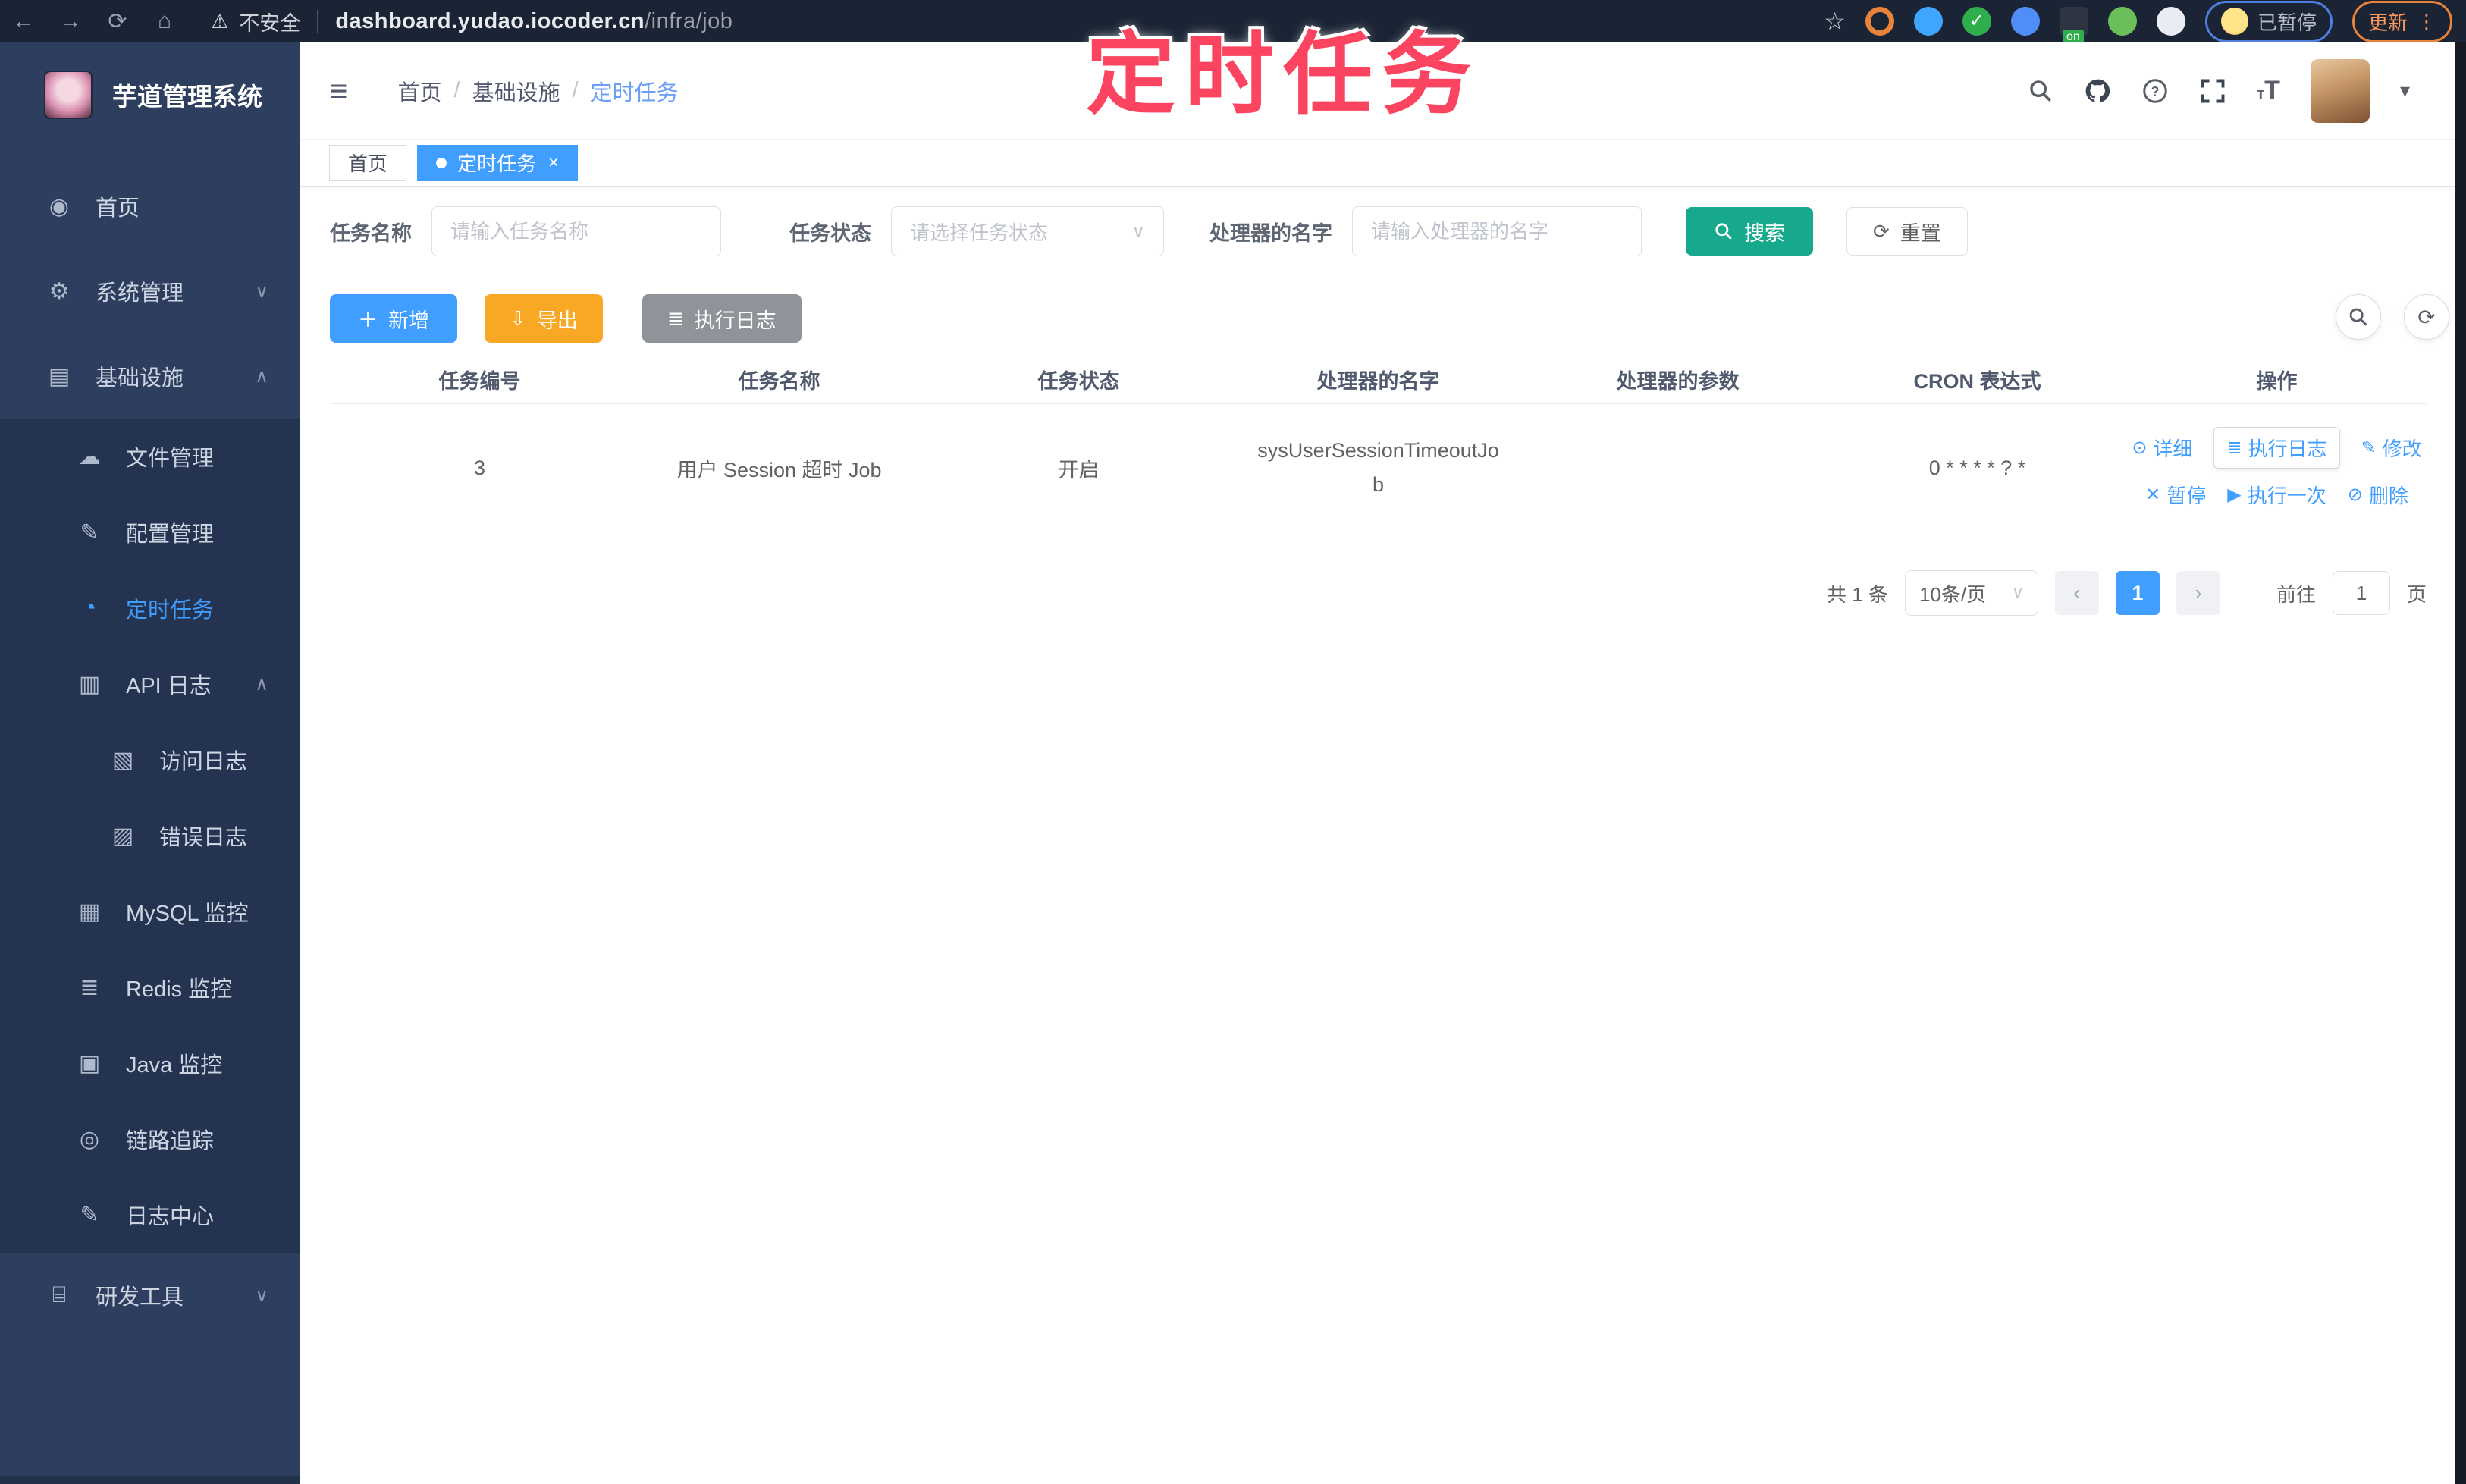  What do you see at coordinates (2378, 495) in the screenshot?
I see `delete-action: ⊘ 删除` at bounding box center [2378, 495].